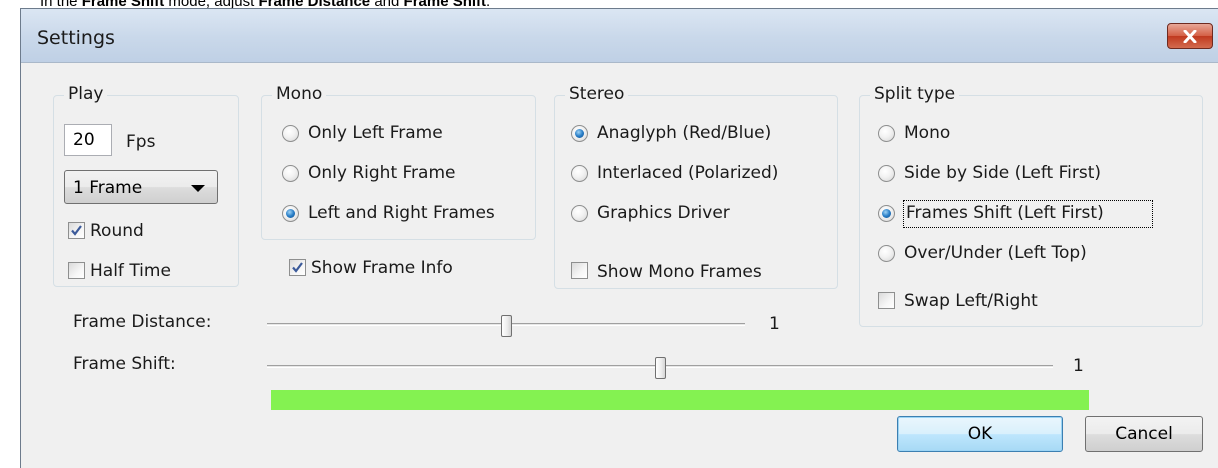 The image size is (1218, 468). Describe the element at coordinates (619, 36) in the screenshot. I see `title-bar: Settings` at that location.